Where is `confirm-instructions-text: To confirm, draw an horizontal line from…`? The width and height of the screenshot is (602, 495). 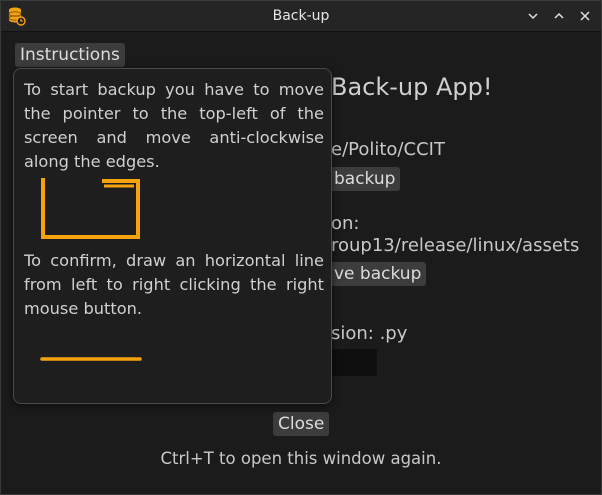
confirm-instructions-text: To confirm, draw an horizontal line from… is located at coordinates (174, 284).